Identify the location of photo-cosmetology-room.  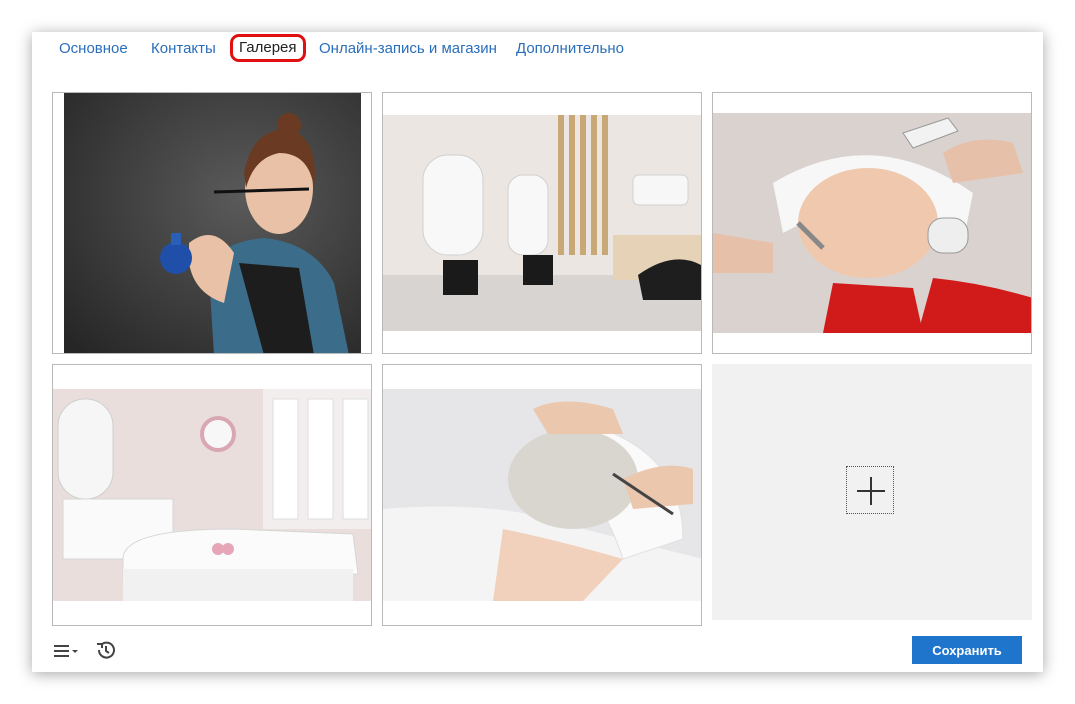
(212, 495).